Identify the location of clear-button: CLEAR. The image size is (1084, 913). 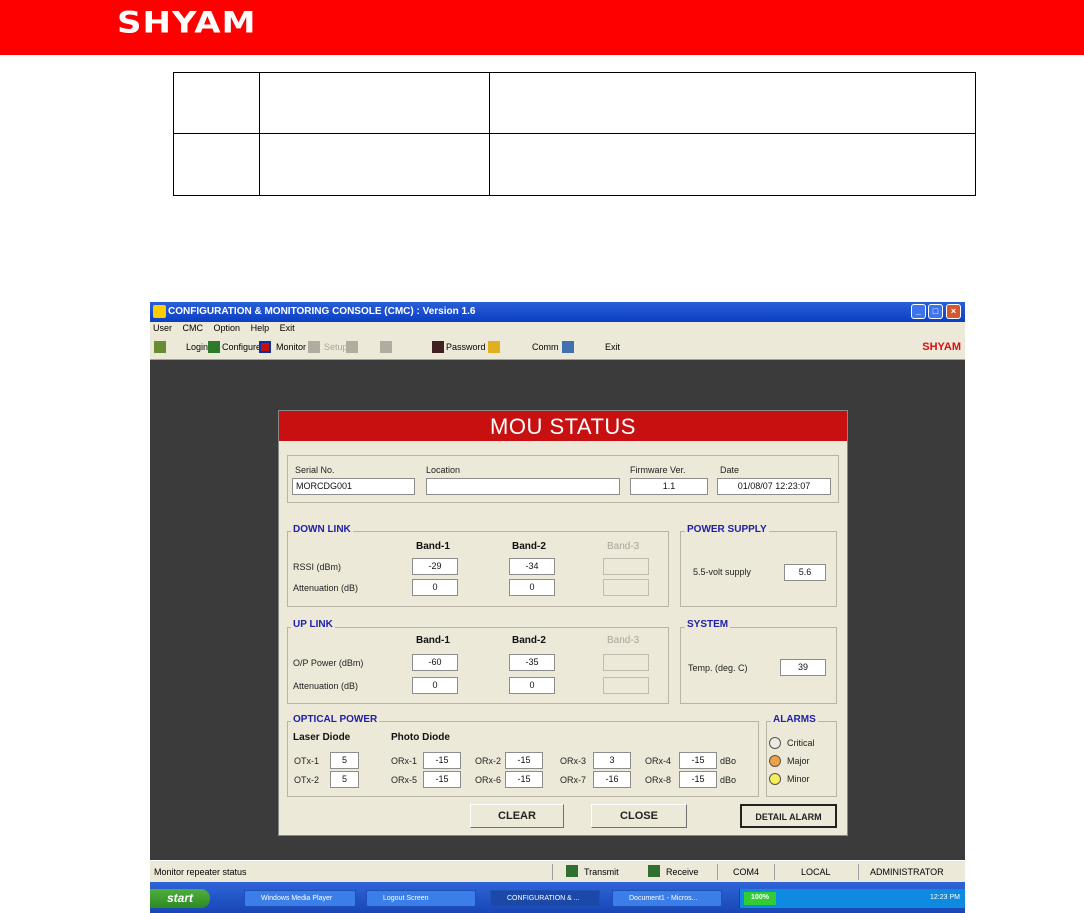
(517, 816).